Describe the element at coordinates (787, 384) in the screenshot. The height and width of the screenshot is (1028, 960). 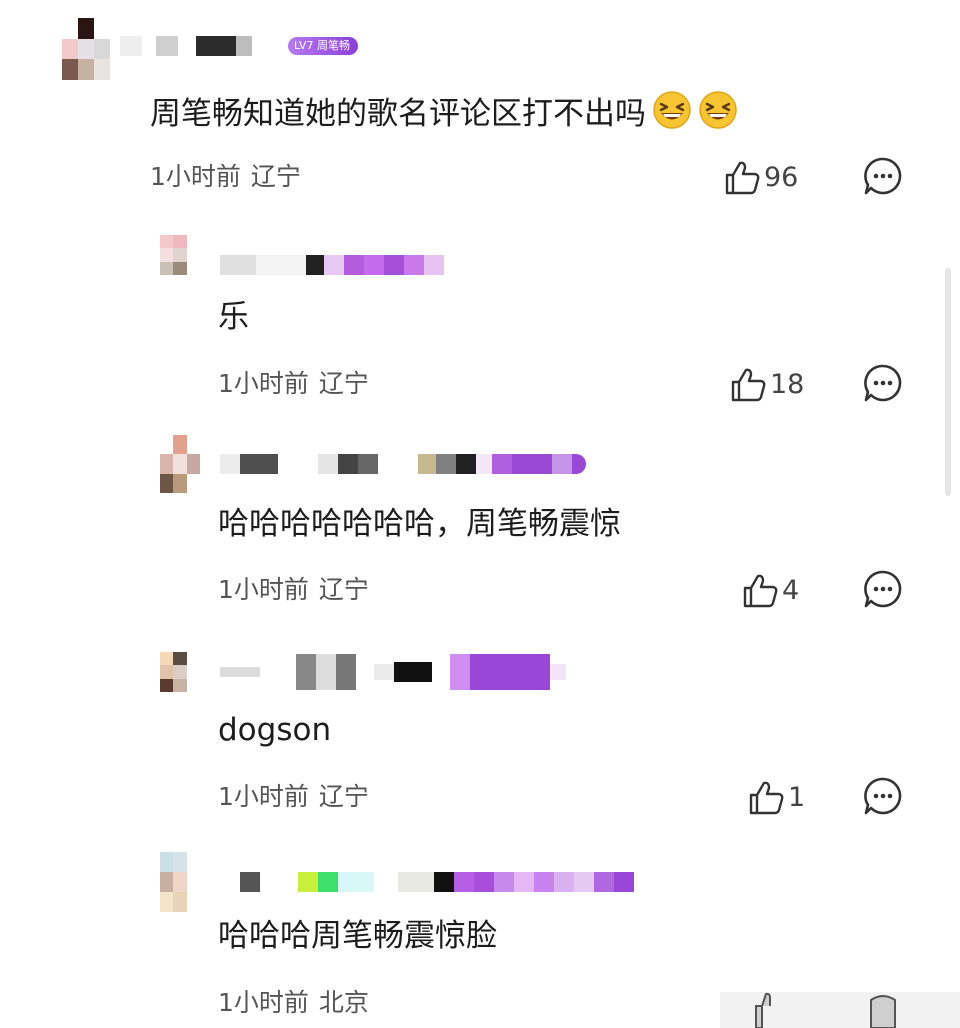
I see `like-count: 18` at that location.